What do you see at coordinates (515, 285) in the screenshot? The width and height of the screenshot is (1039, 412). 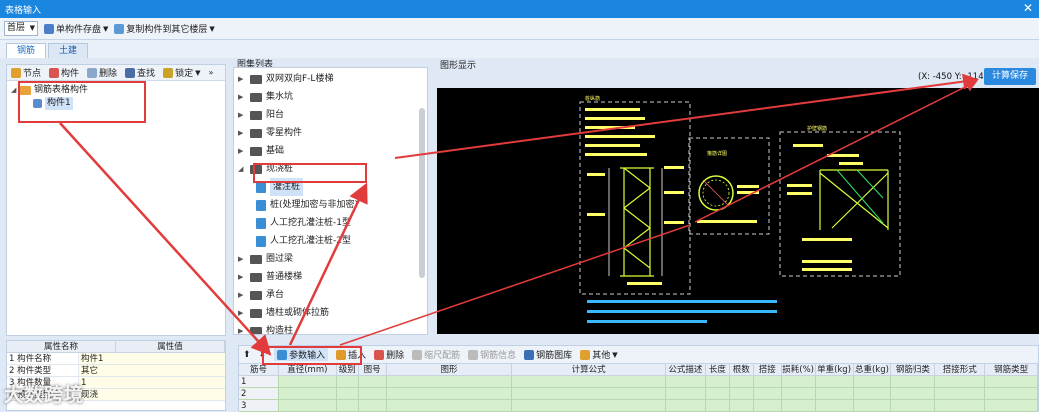 I see `arrow-param-to-graphic` at bounding box center [515, 285].